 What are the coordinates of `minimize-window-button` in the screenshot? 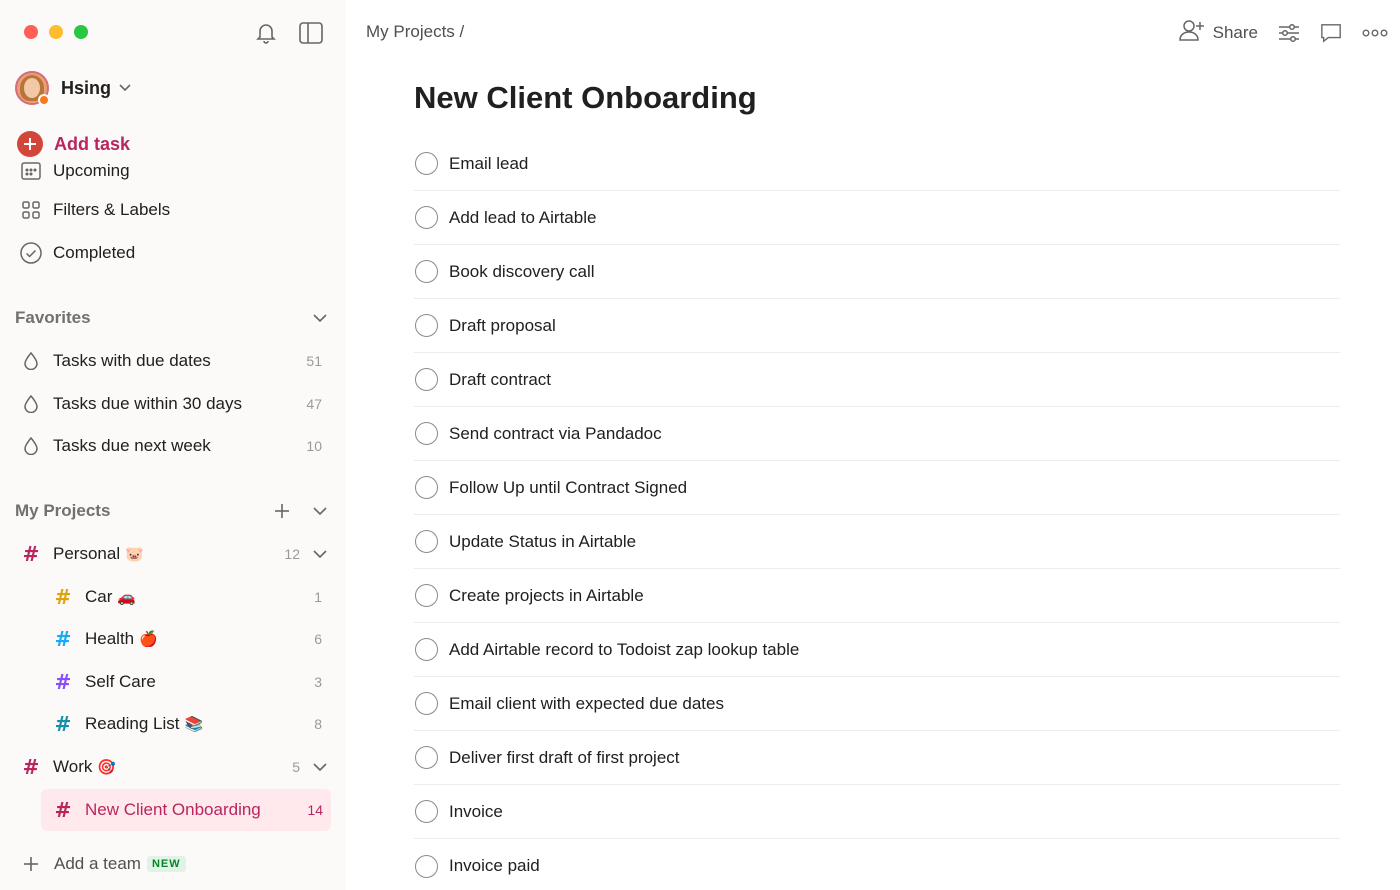 It's located at (56, 32).